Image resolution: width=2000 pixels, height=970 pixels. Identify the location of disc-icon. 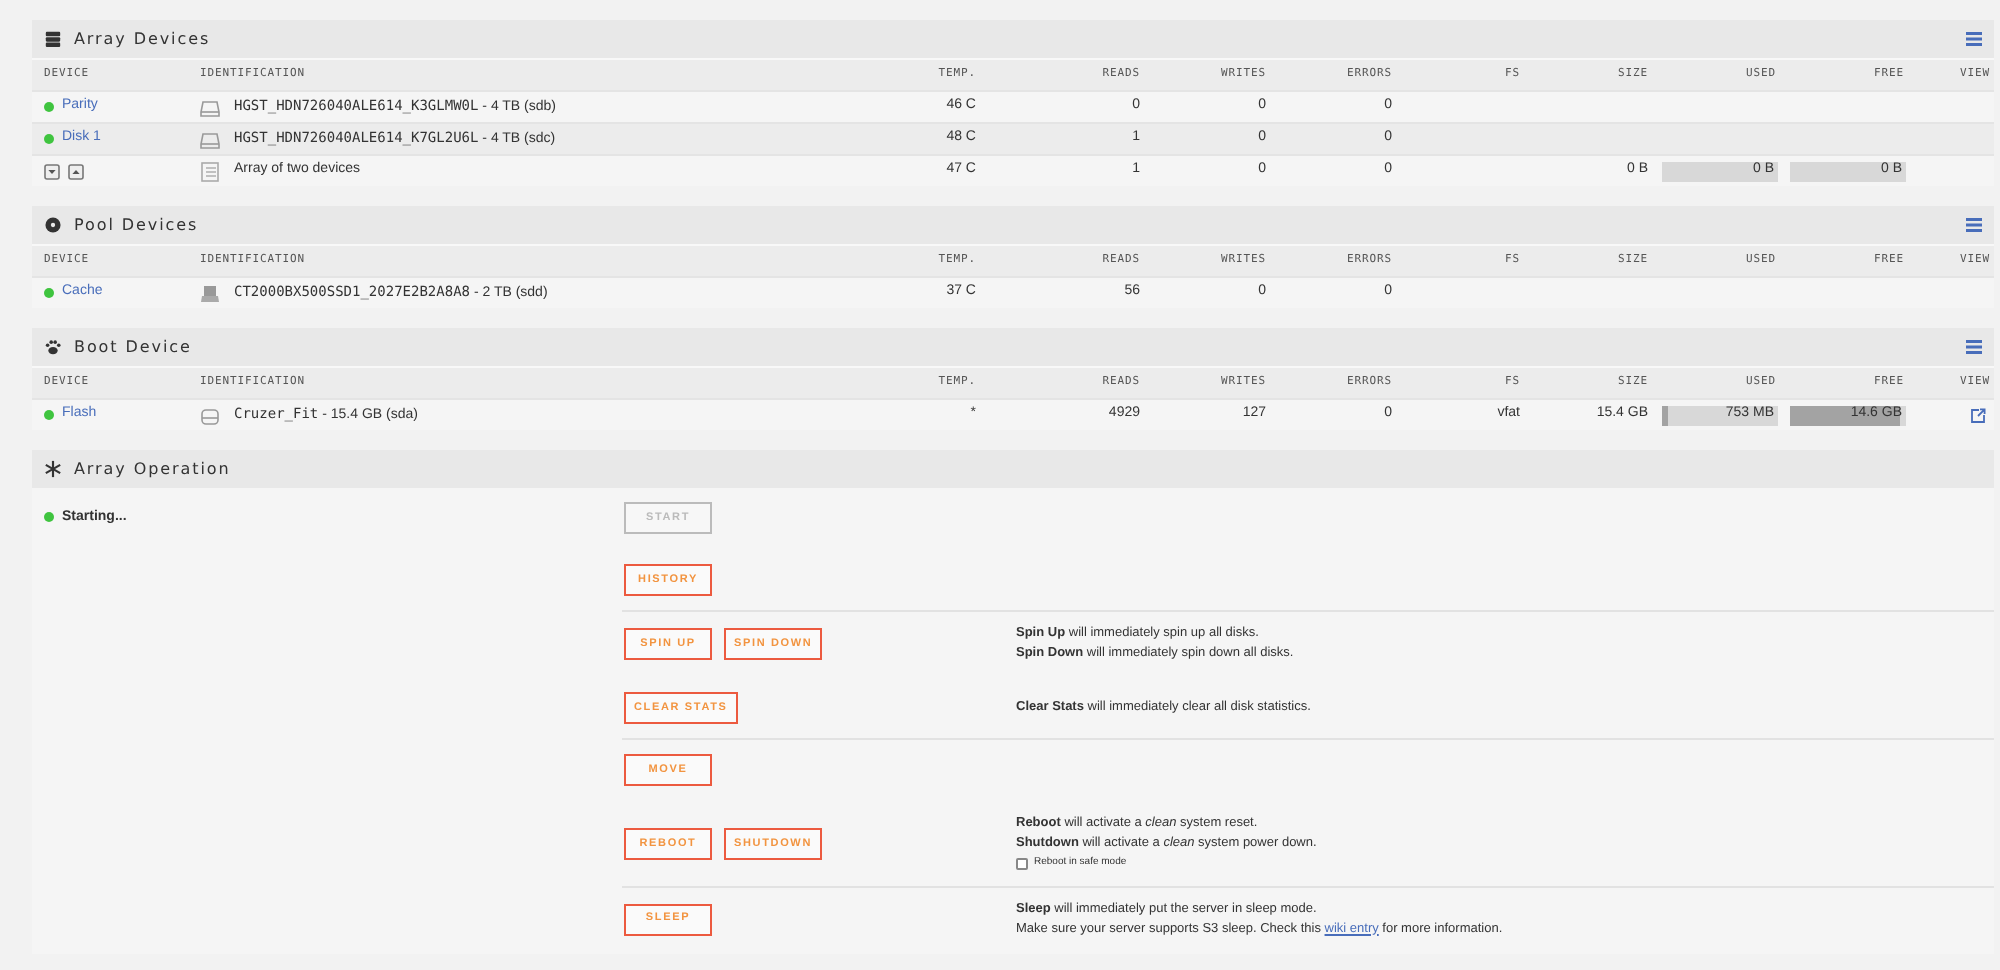
(53, 225).